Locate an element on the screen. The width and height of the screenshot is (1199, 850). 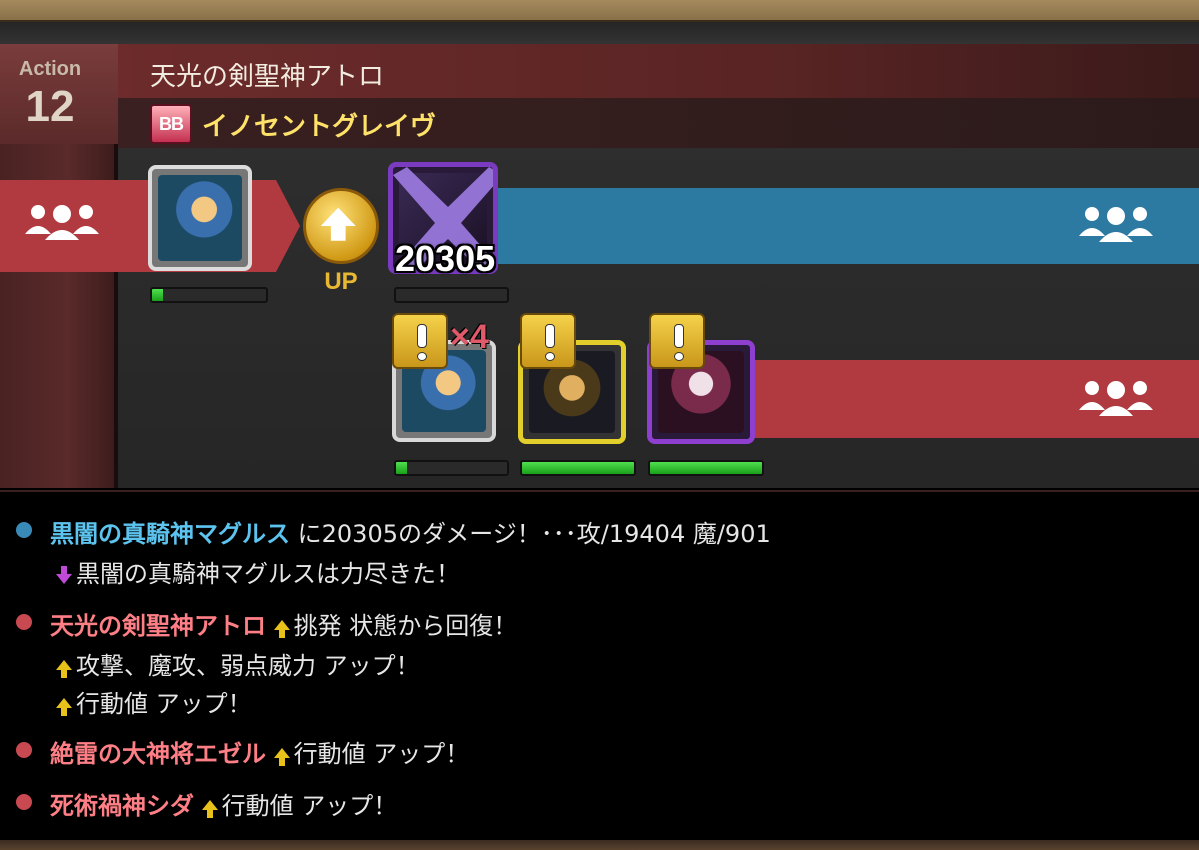
log-entry: 絶雷の大神将エゼル 行動値 アップ！ is located at coordinates (259, 751).